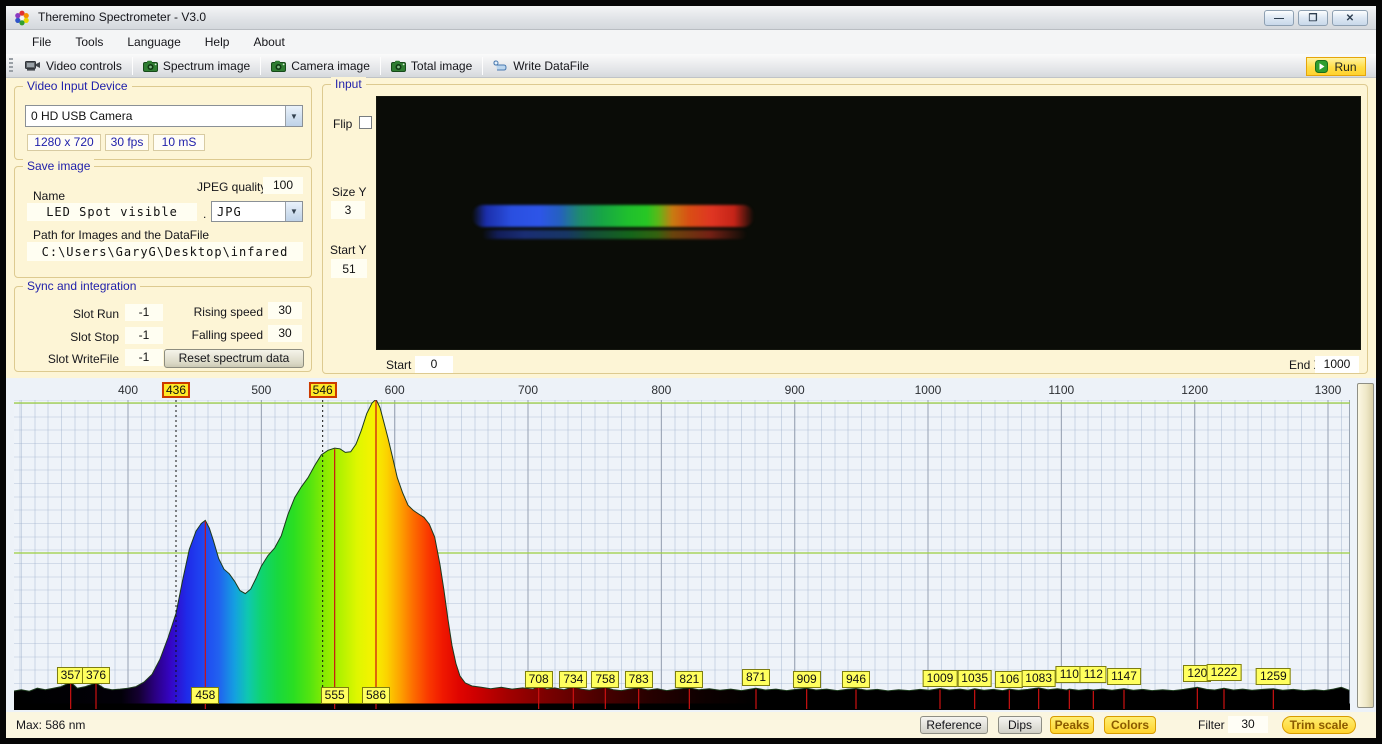 The image size is (1382, 744). Describe the element at coordinates (1279, 18) in the screenshot. I see `minimize-button: —` at that location.